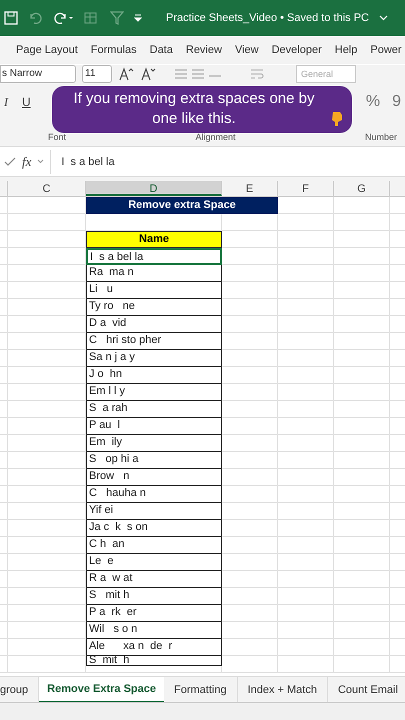 This screenshot has height=720, width=405. Describe the element at coordinates (154, 188) in the screenshot. I see `column-header: D` at that location.